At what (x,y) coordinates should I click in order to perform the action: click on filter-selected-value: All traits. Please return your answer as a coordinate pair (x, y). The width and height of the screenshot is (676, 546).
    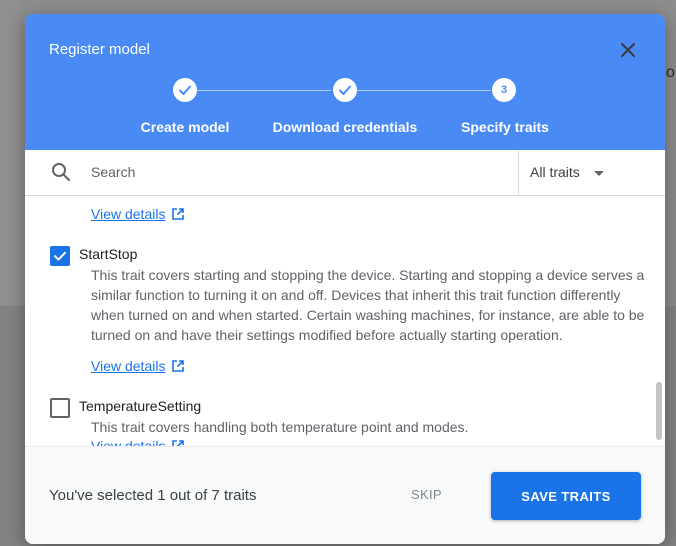
    Looking at the image, I should click on (555, 172).